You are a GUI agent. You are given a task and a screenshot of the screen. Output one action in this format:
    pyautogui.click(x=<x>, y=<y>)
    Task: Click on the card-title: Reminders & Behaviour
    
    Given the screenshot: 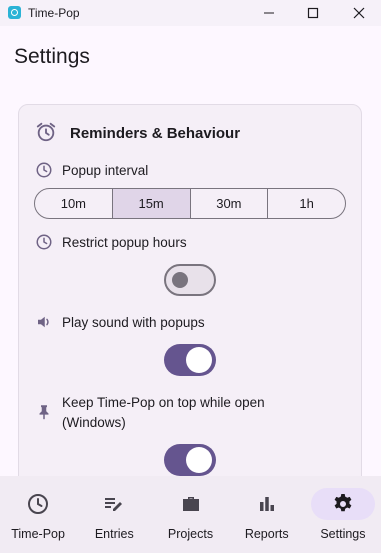 What is the action you would take?
    pyautogui.click(x=155, y=133)
    